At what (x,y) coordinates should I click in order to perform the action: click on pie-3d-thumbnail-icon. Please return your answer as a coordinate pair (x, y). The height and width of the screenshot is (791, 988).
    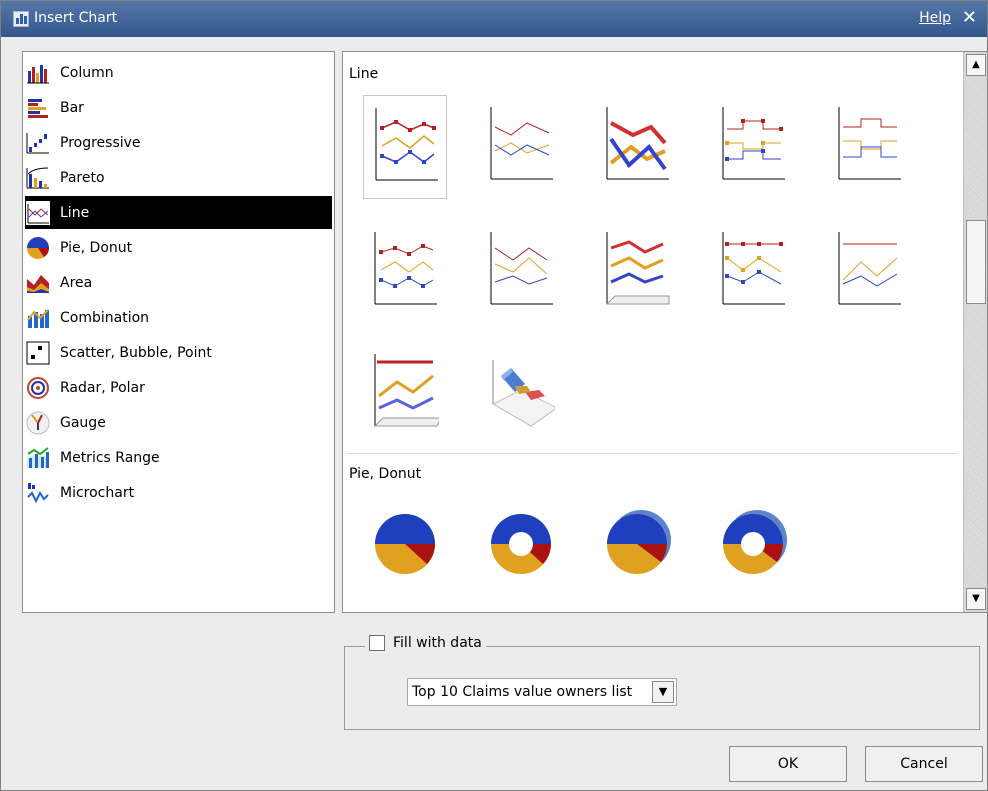
    Looking at the image, I should click on (639, 542).